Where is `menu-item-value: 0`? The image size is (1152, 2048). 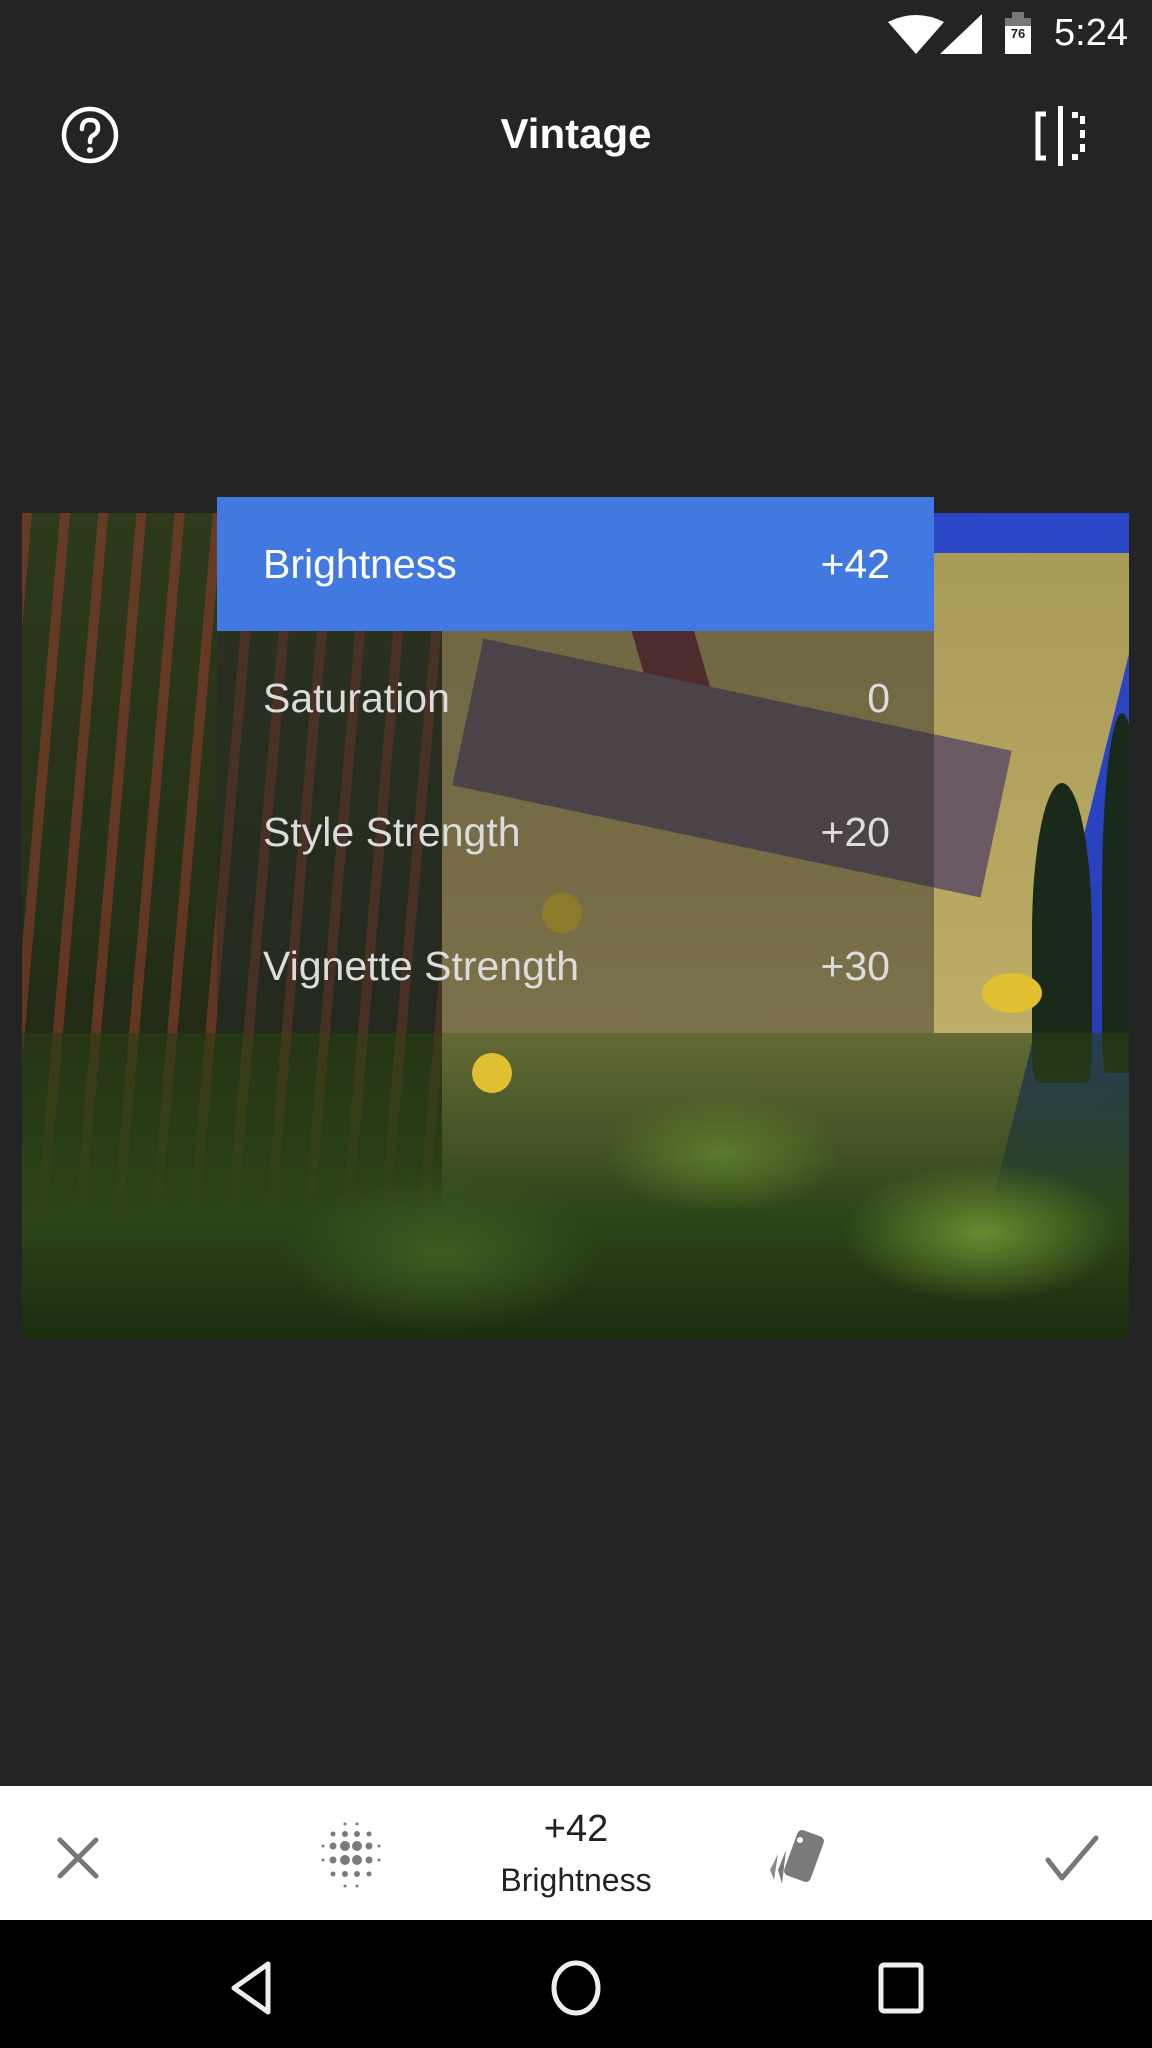
menu-item-value: 0 is located at coordinates (878, 697).